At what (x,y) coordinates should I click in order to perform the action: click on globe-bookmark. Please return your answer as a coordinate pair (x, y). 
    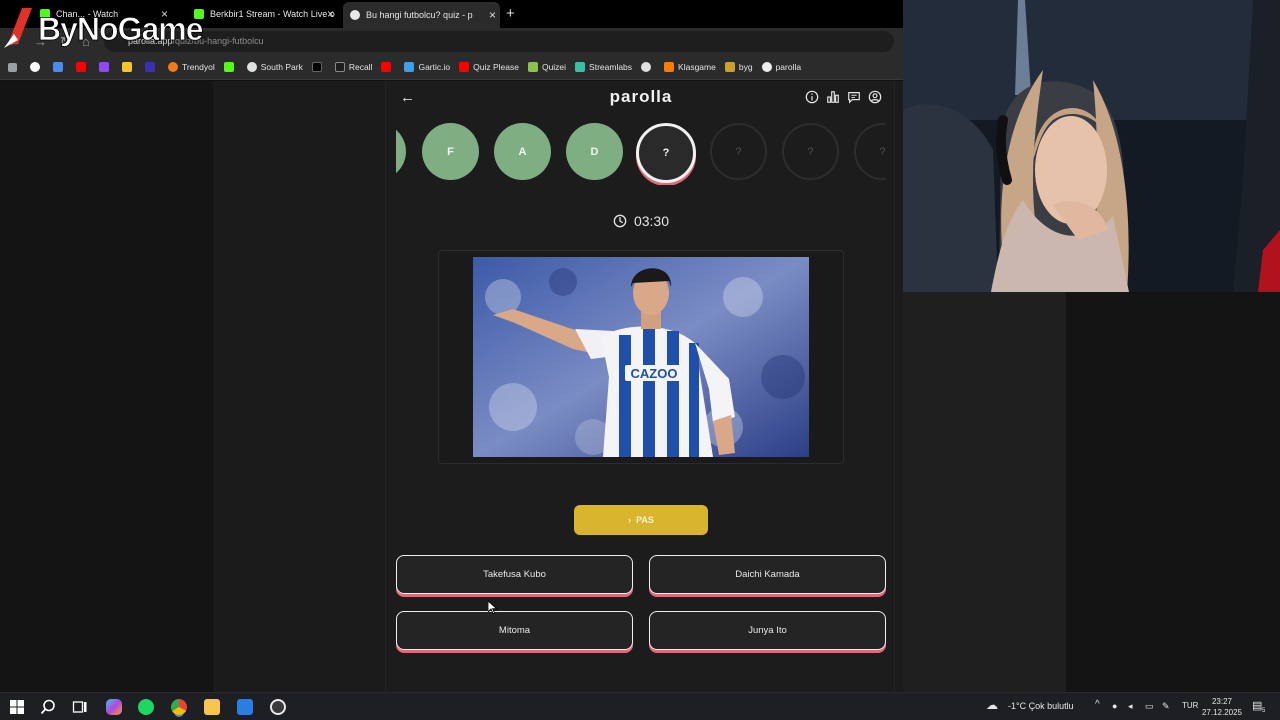
    Looking at the image, I should click on (648, 67).